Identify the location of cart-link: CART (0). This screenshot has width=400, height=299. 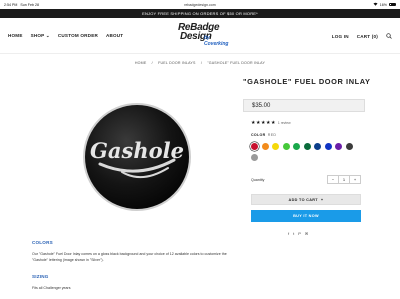
(367, 36).